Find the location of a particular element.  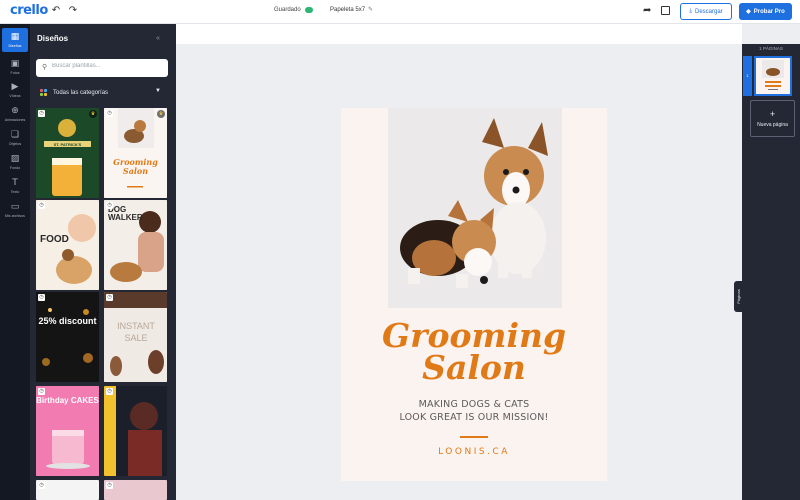

rail-item-objects: ❏ Objetos is located at coordinates (15, 138).